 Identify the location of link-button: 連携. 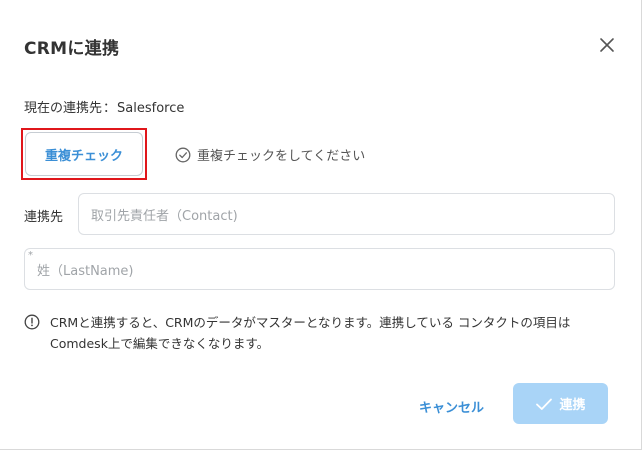
(560, 403).